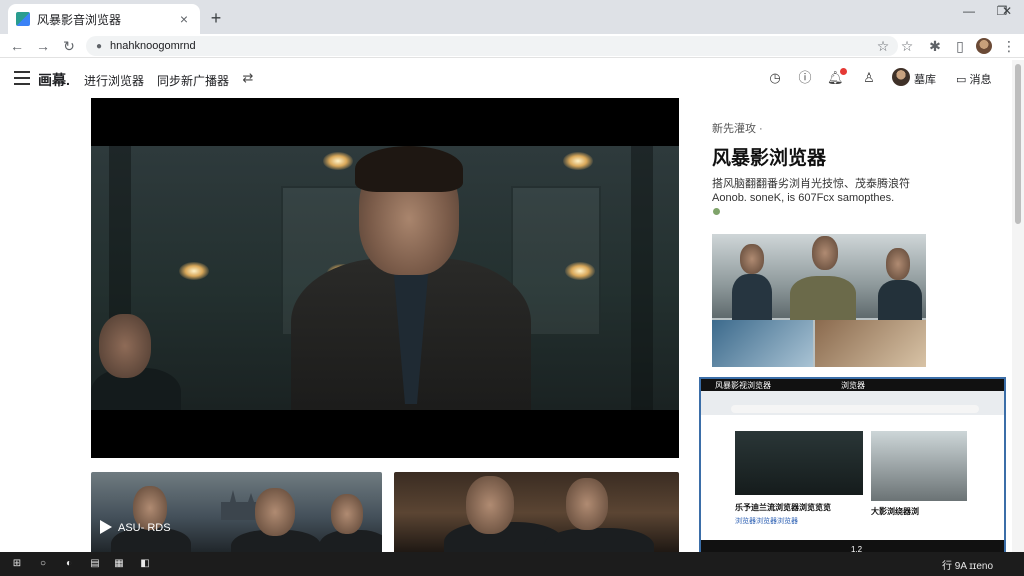 The width and height of the screenshot is (1024, 576). What do you see at coordinates (963, 80) in the screenshot?
I see `chat-icon: ▭` at bounding box center [963, 80].